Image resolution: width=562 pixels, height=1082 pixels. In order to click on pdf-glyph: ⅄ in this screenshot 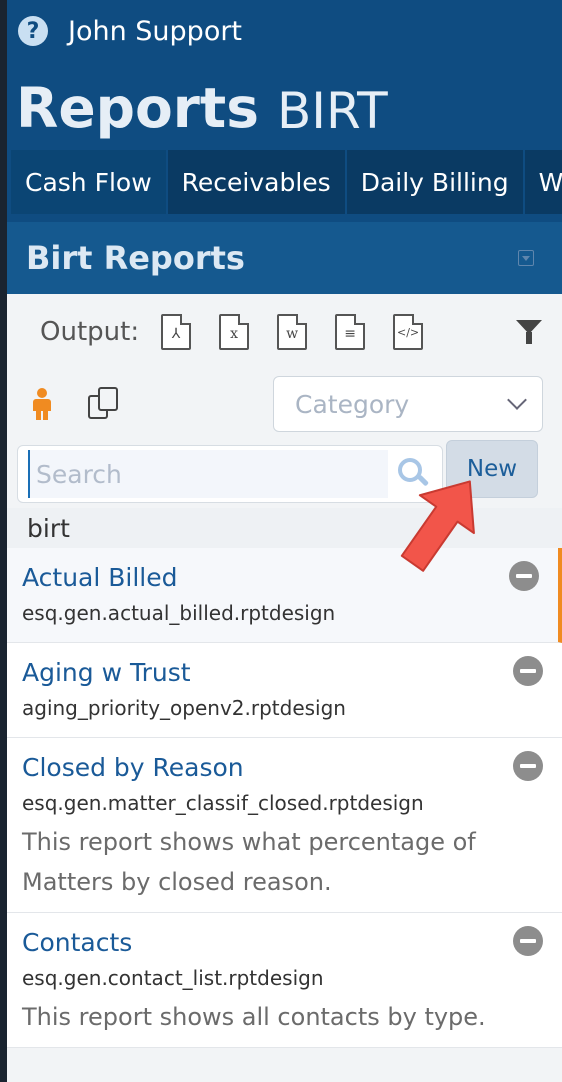, I will do `click(176, 334)`.